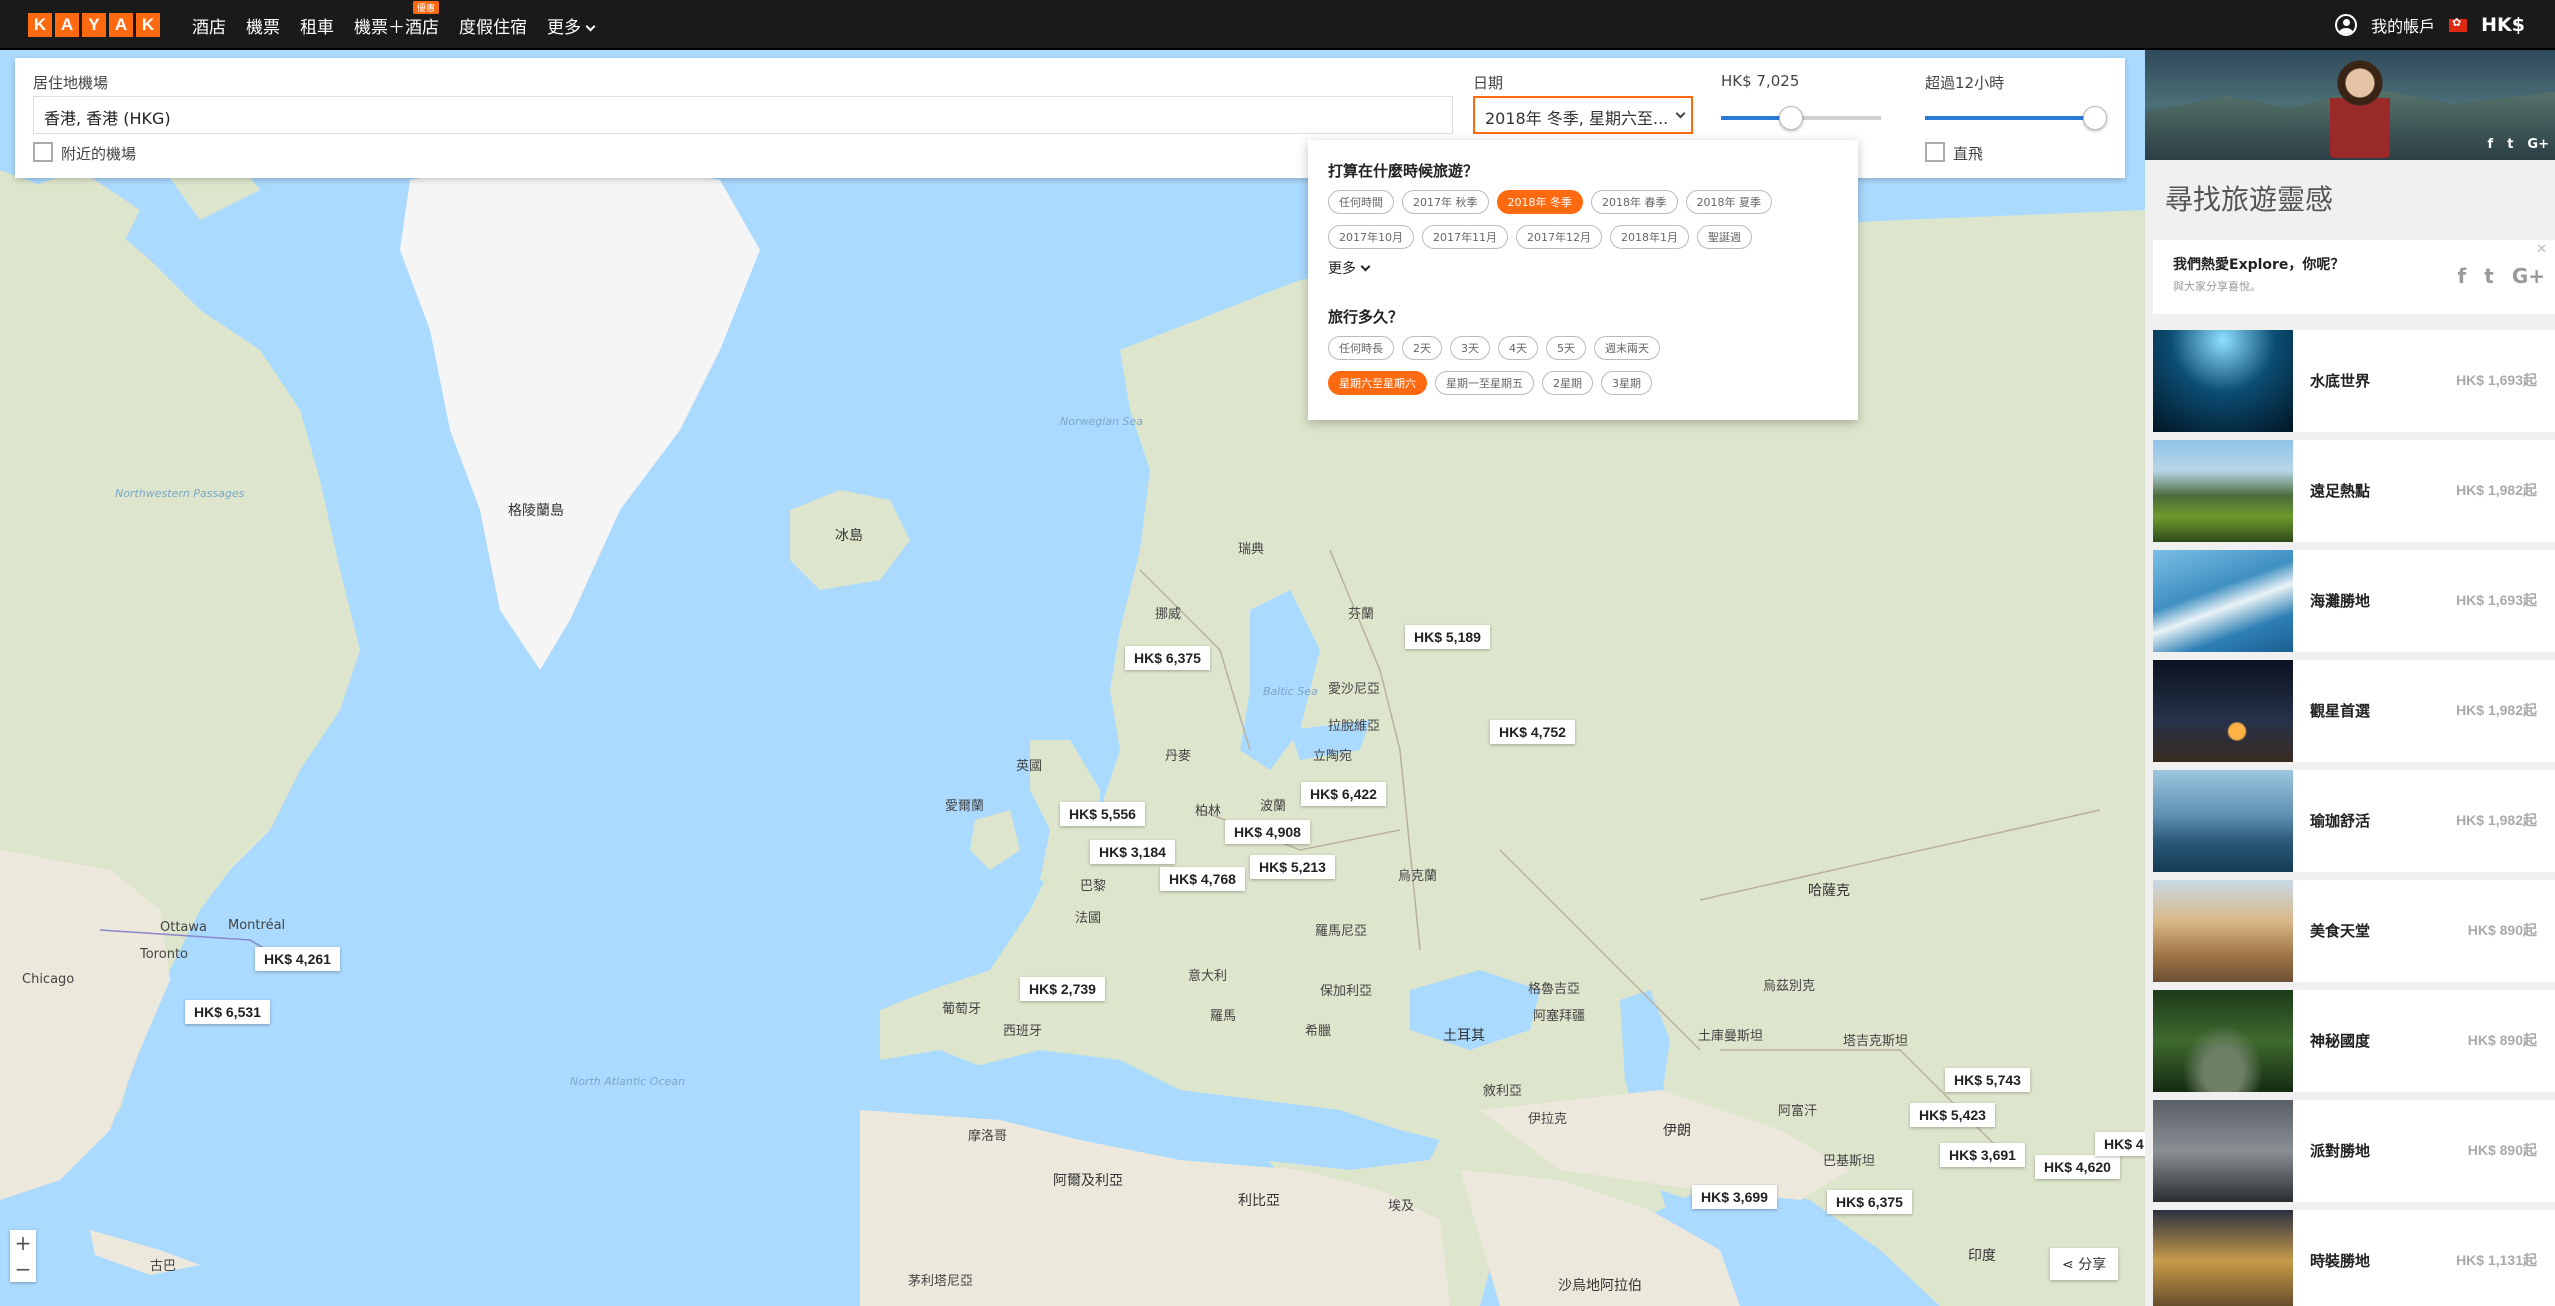 The width and height of the screenshot is (2555, 1306). What do you see at coordinates (263, 25) in the screenshot?
I see `nav-flights: 機票` at bounding box center [263, 25].